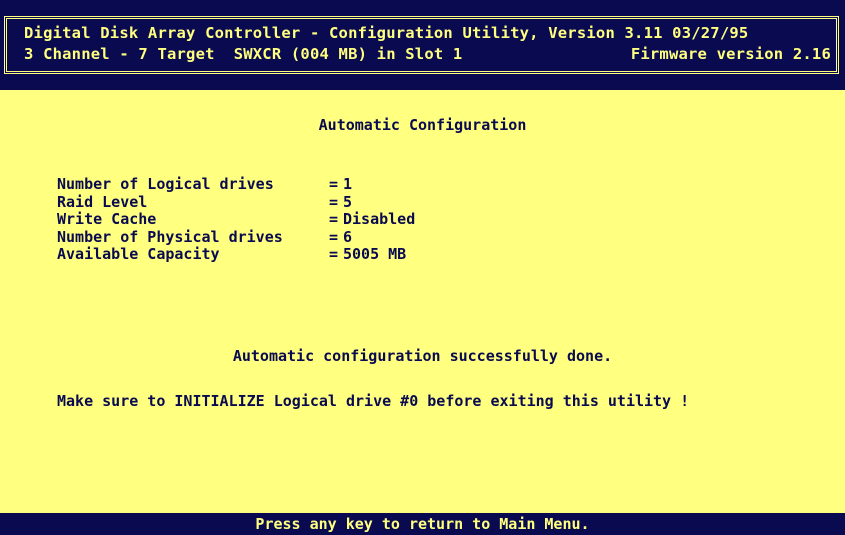 The height and width of the screenshot is (535, 845). Describe the element at coordinates (348, 236) in the screenshot. I see `setting-value: 6` at that location.